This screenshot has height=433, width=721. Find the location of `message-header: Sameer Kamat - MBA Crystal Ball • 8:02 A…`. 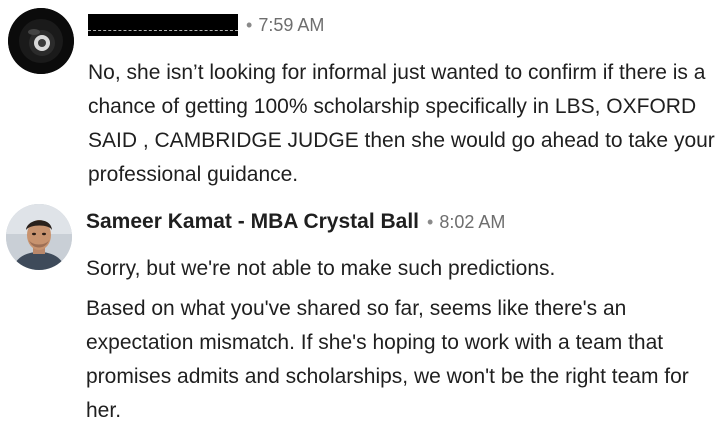

message-header: Sameer Kamat - MBA Crystal Ball • 8:02 A… is located at coordinates (295, 222).